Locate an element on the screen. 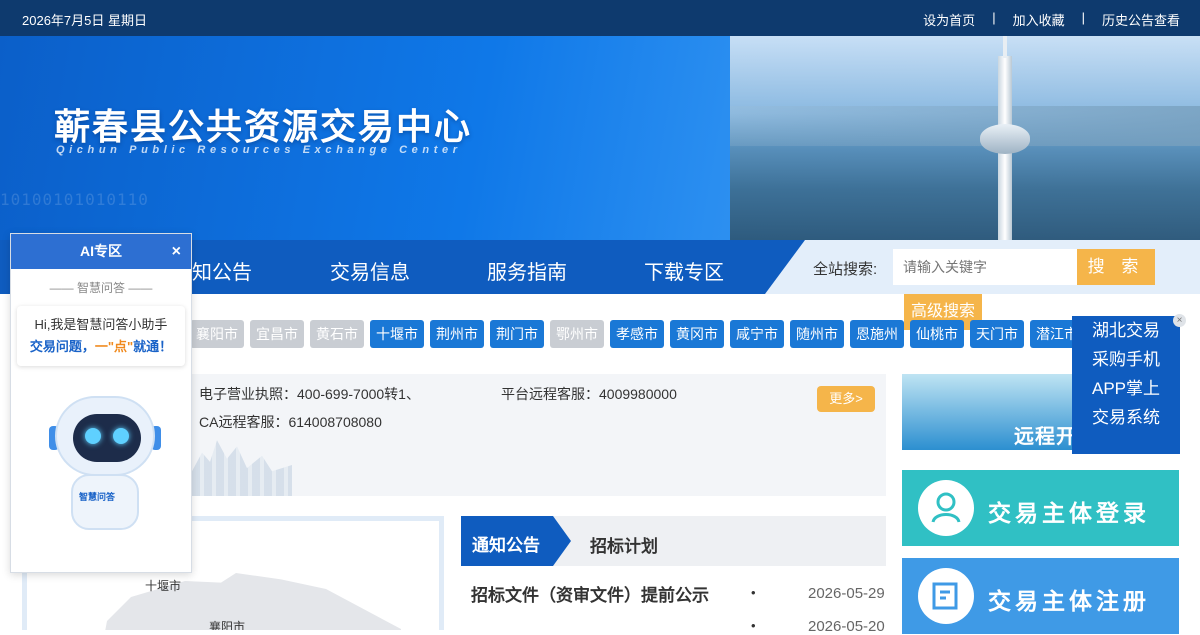 The height and width of the screenshot is (635, 1200). city-xiantao: 仙桃市 is located at coordinates (937, 334).